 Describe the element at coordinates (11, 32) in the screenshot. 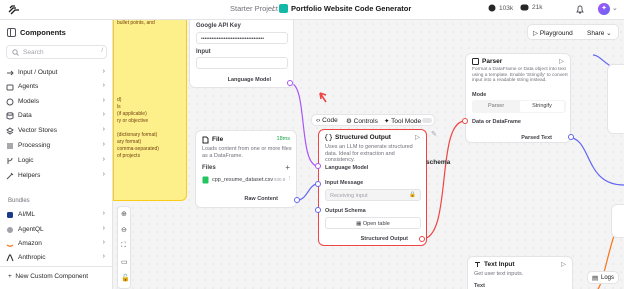

I see `sidebar-toggle-icon` at that location.